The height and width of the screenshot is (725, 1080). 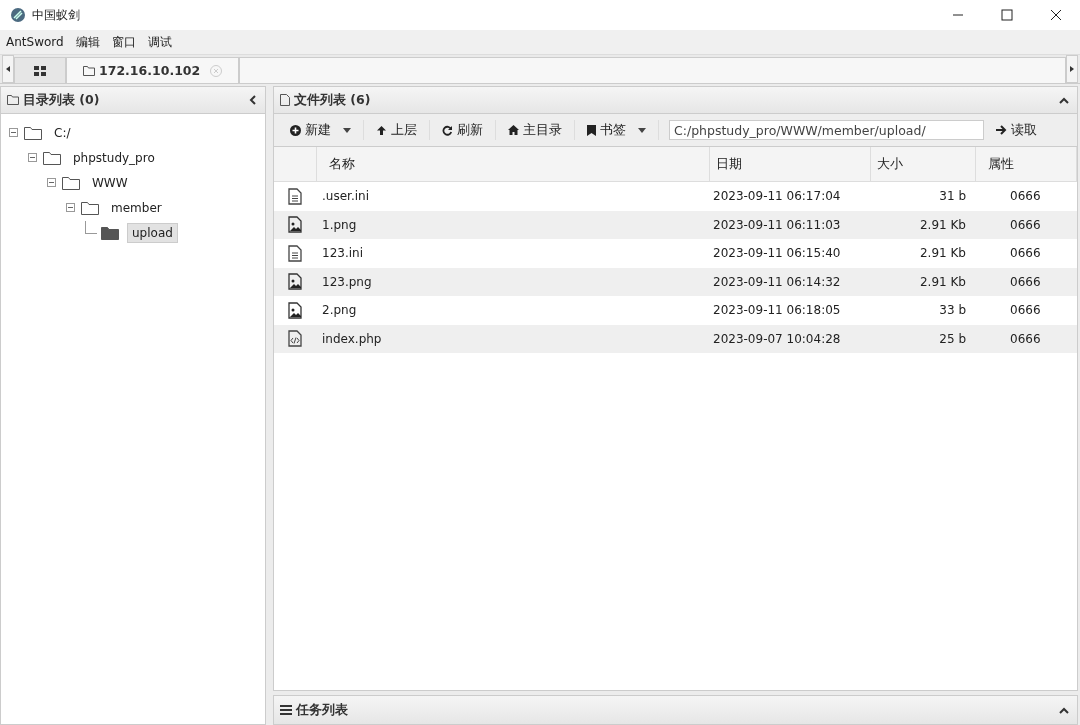 I want to click on home-icon, so click(x=513, y=130).